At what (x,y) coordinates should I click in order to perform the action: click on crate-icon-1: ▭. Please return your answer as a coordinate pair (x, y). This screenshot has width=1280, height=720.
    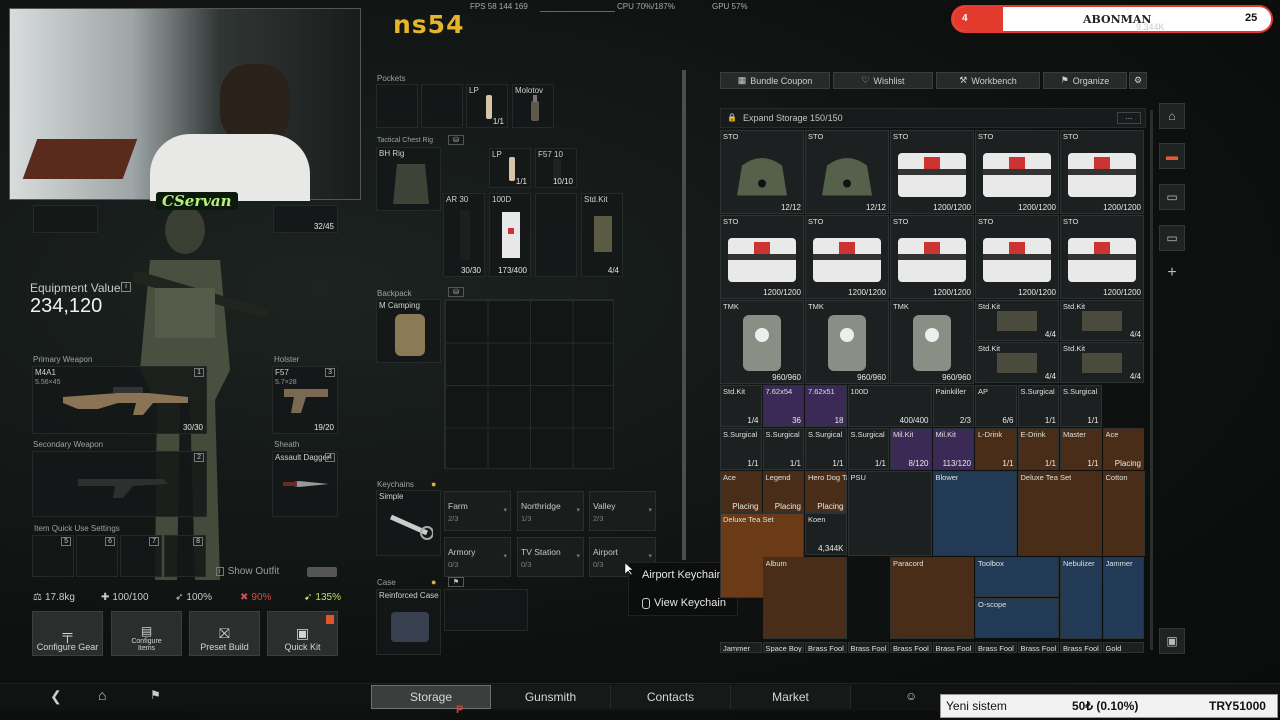
    Looking at the image, I should click on (1172, 197).